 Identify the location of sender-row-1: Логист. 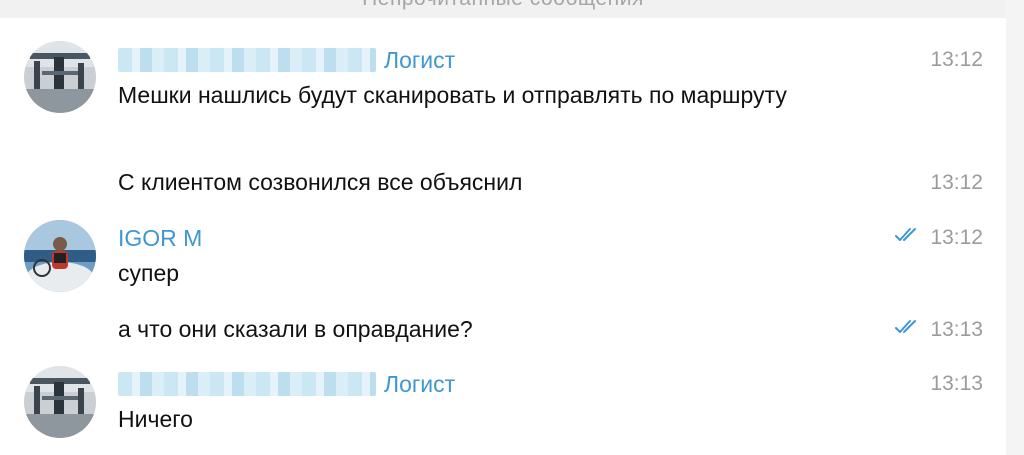
(286, 60).